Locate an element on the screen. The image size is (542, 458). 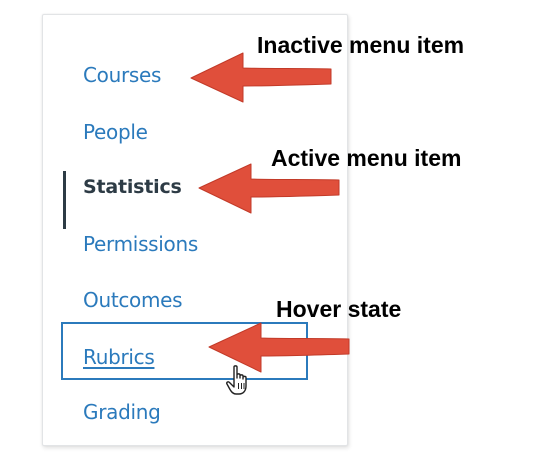
menu-item-people: People is located at coordinates (115, 132).